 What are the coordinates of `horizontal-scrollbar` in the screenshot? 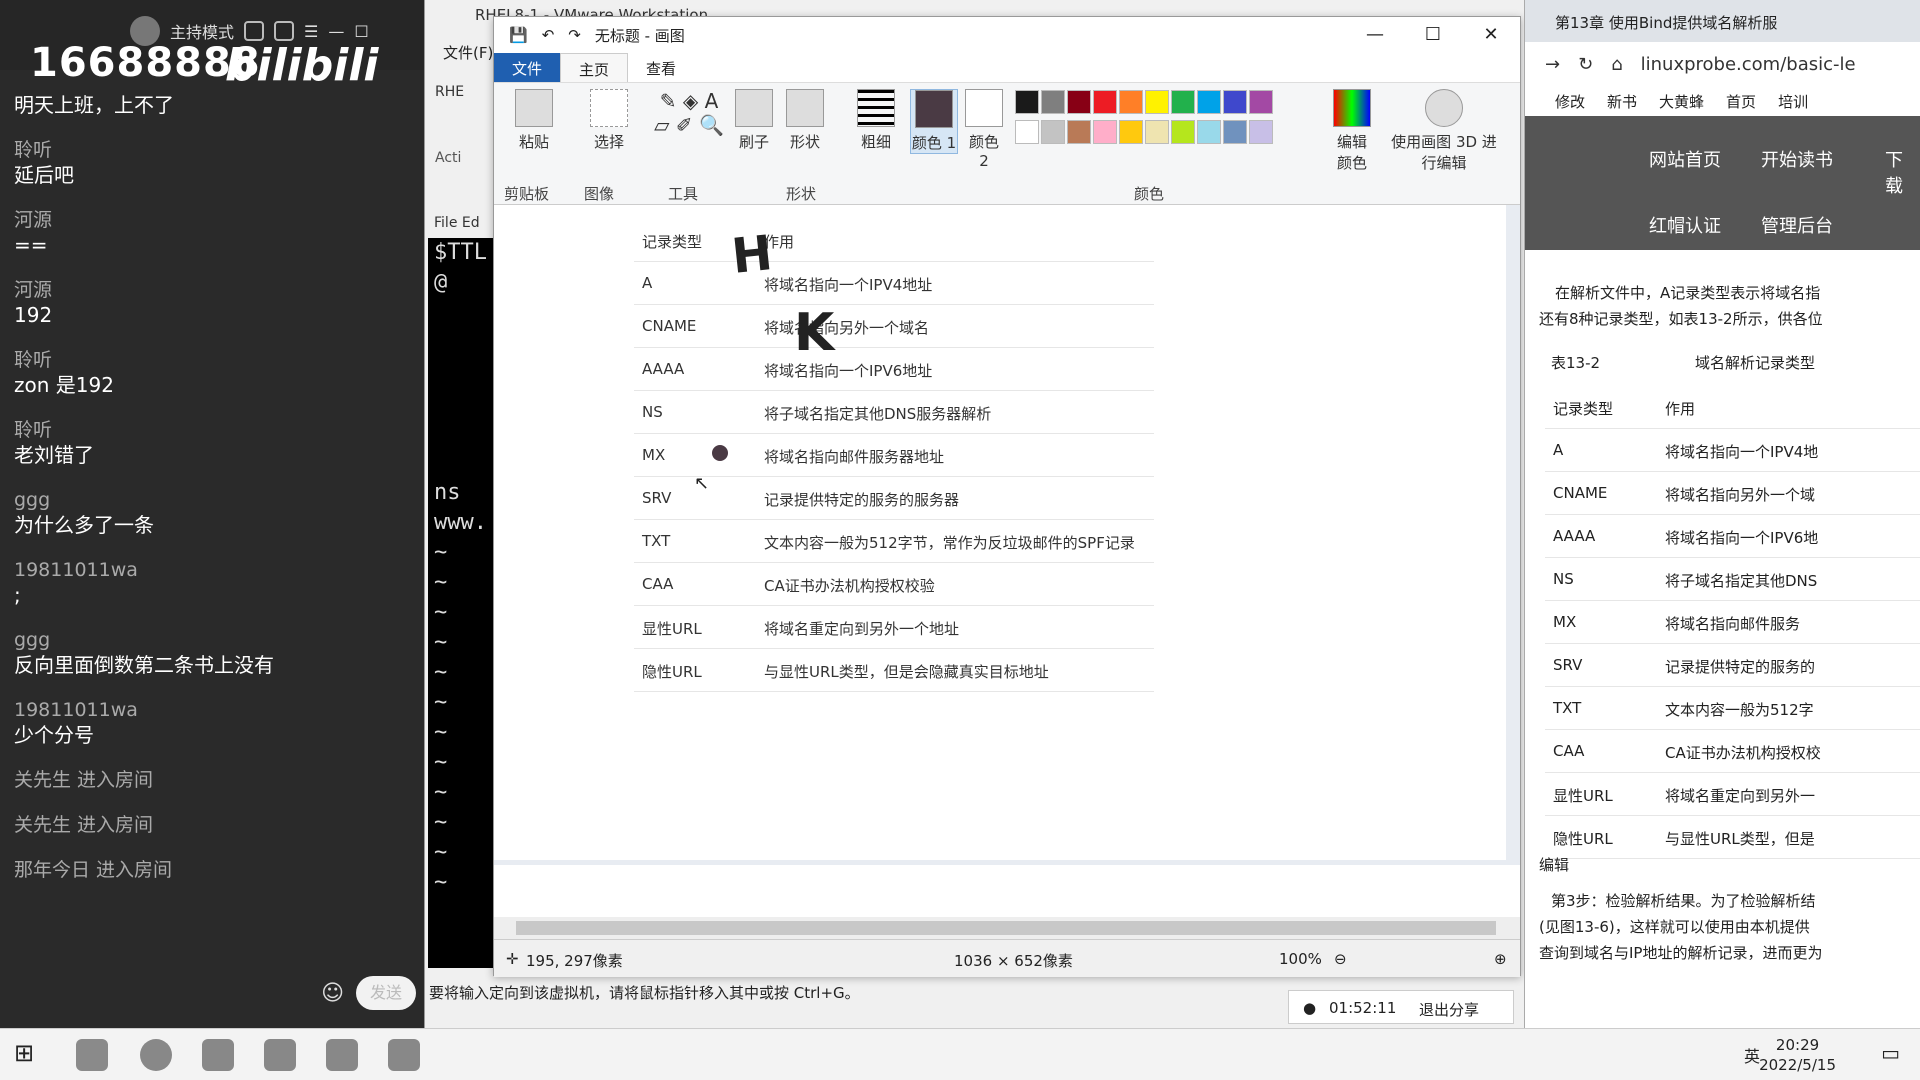 It's located at (1007, 928).